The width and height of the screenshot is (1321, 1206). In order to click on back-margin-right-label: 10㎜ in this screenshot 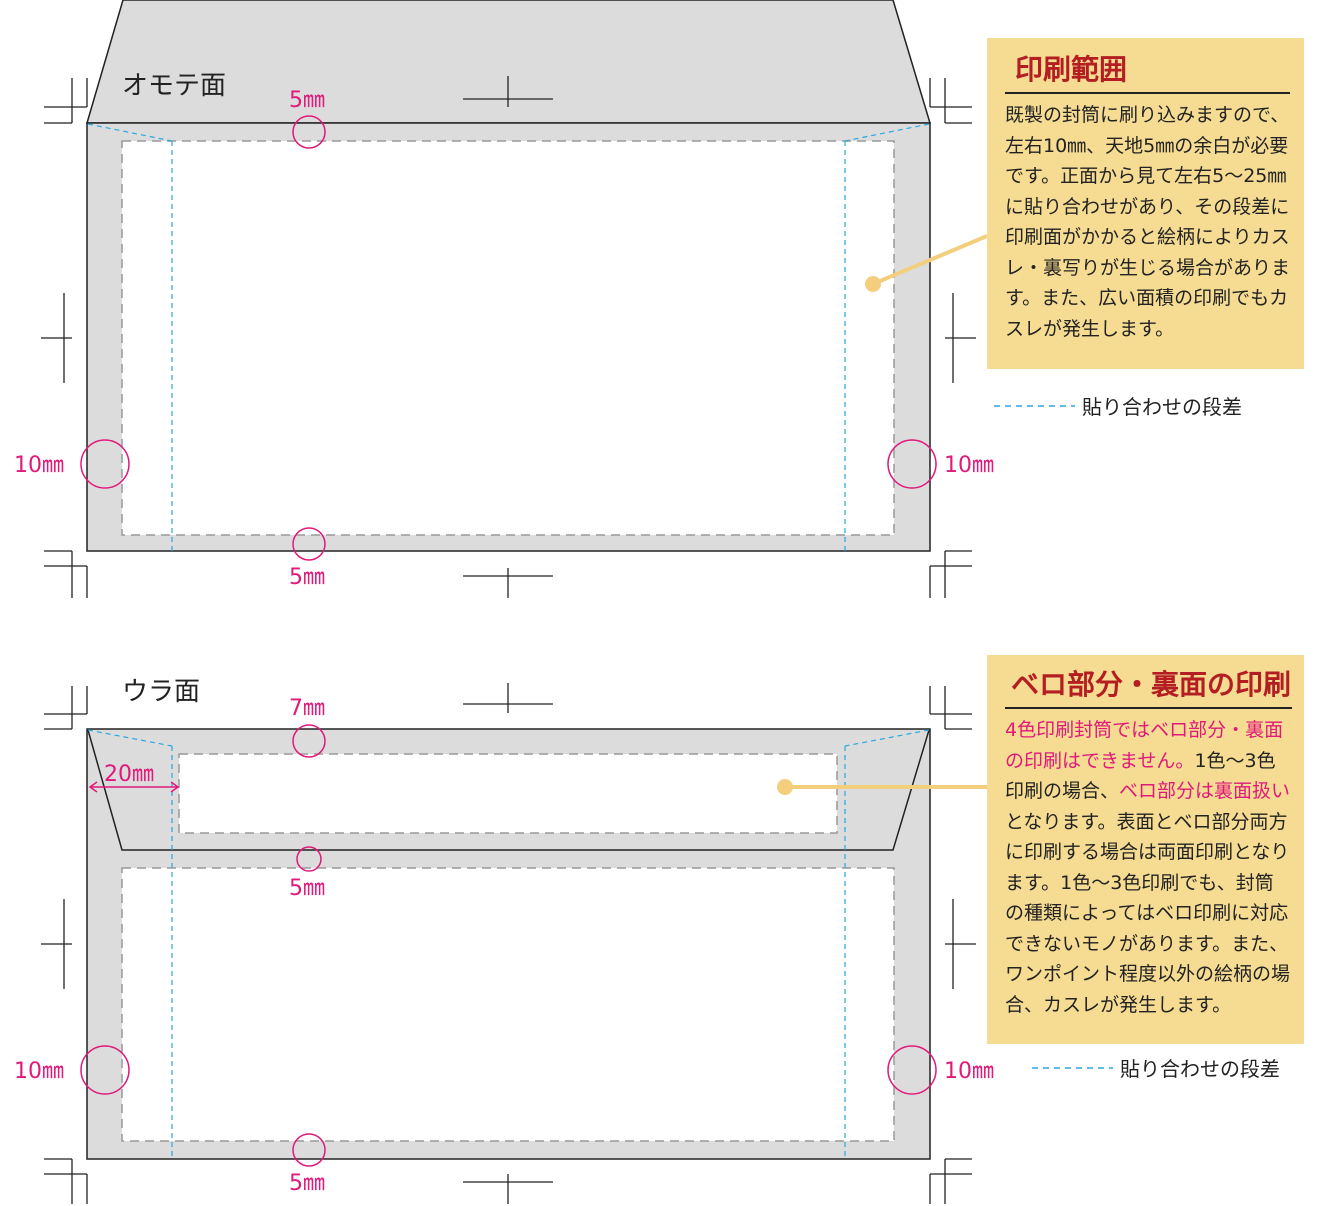, I will do `click(969, 1071)`.